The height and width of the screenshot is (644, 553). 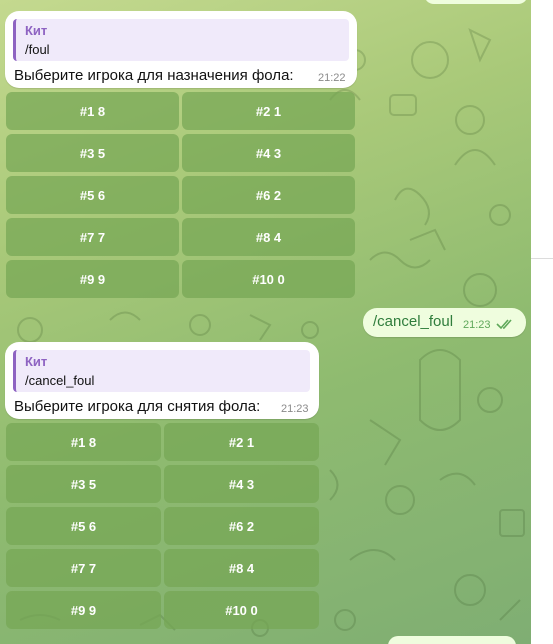 I want to click on reply-text: /cancel_foul, so click(x=60, y=380).